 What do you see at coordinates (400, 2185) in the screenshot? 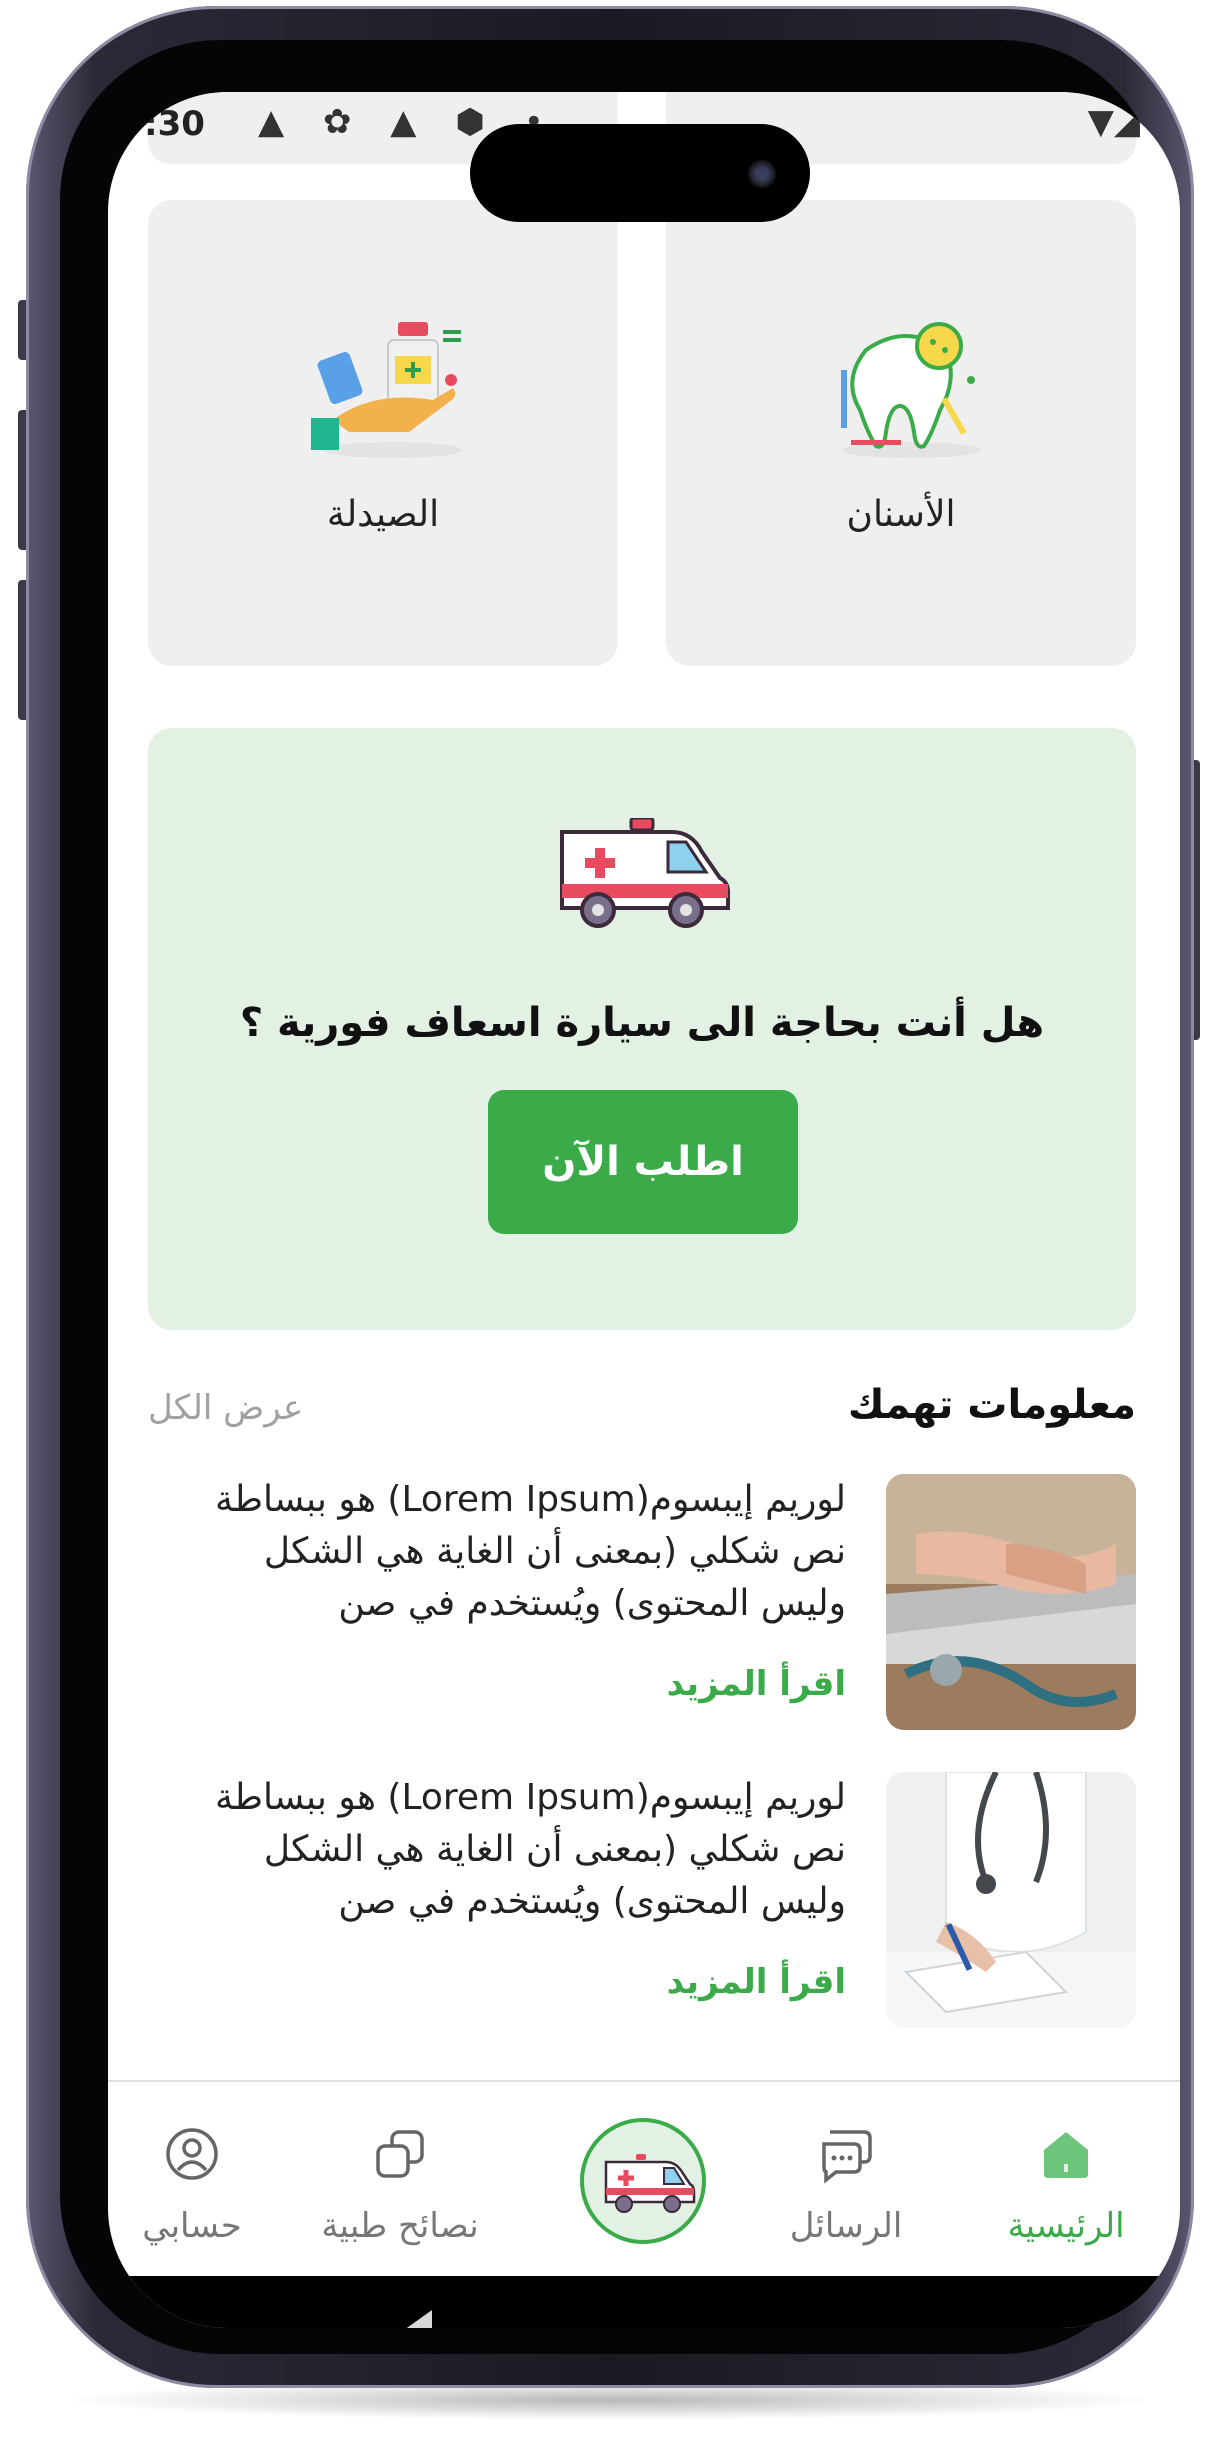
I see `nav-item-medical-tips: نصائح طبية` at bounding box center [400, 2185].